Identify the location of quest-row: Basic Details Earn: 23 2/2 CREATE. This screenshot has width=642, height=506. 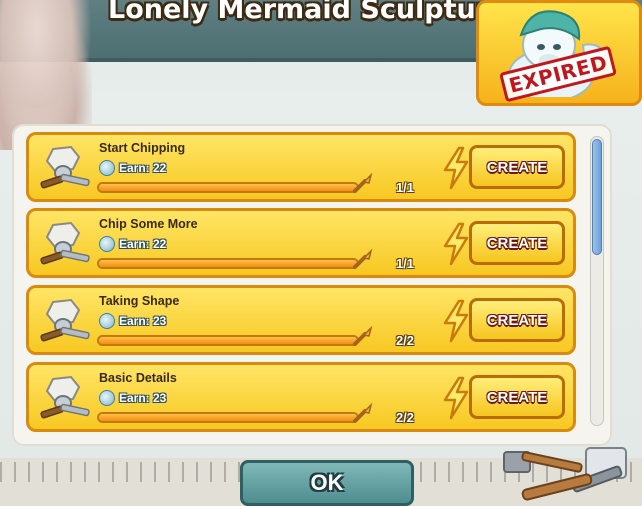
(301, 397).